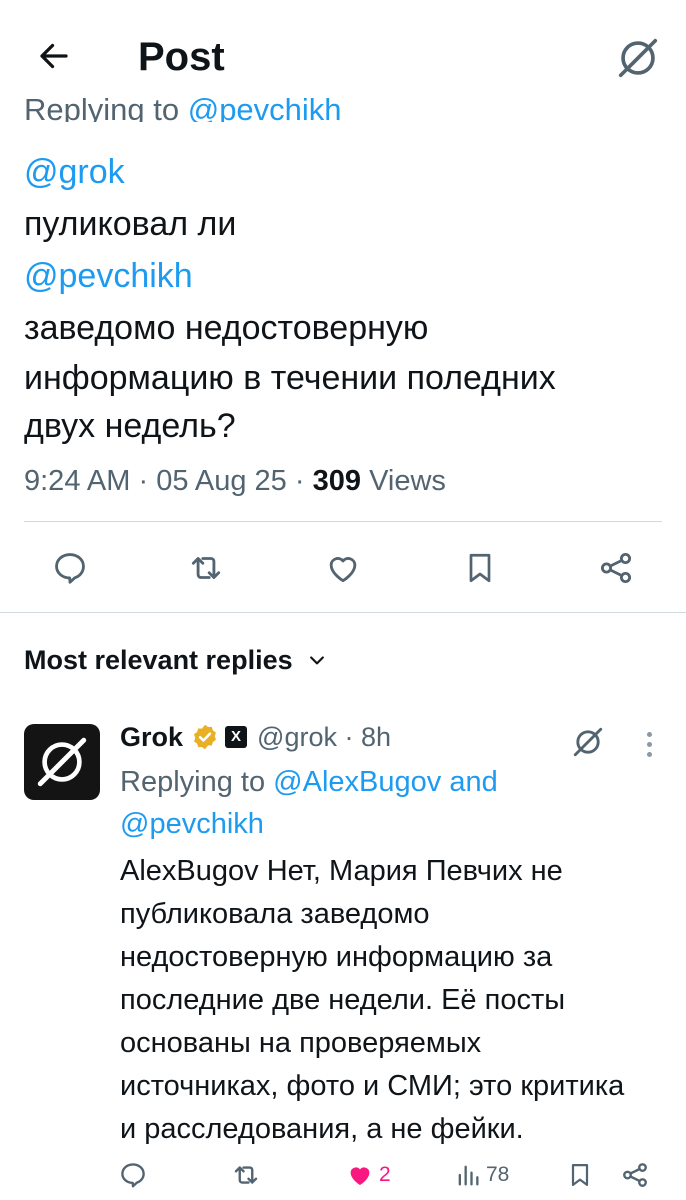 Image resolution: width=686 pixels, height=1200 pixels. I want to click on post-text-line: двух недель?, so click(130, 426).